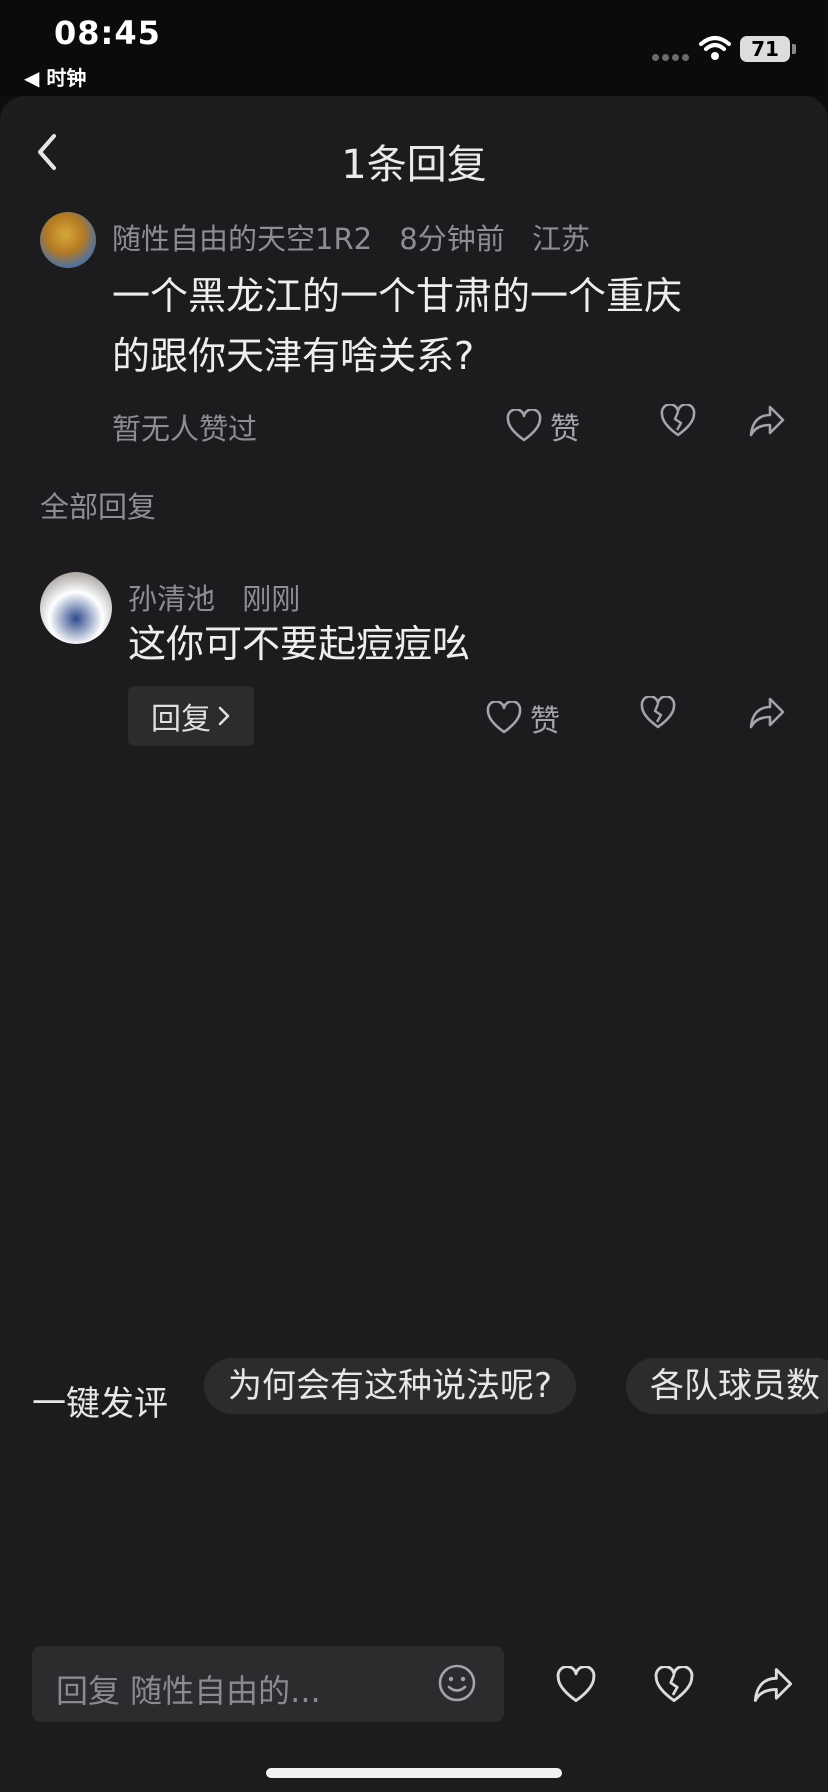 The height and width of the screenshot is (1792, 828). What do you see at coordinates (715, 48) in the screenshot?
I see `wifi-icon` at bounding box center [715, 48].